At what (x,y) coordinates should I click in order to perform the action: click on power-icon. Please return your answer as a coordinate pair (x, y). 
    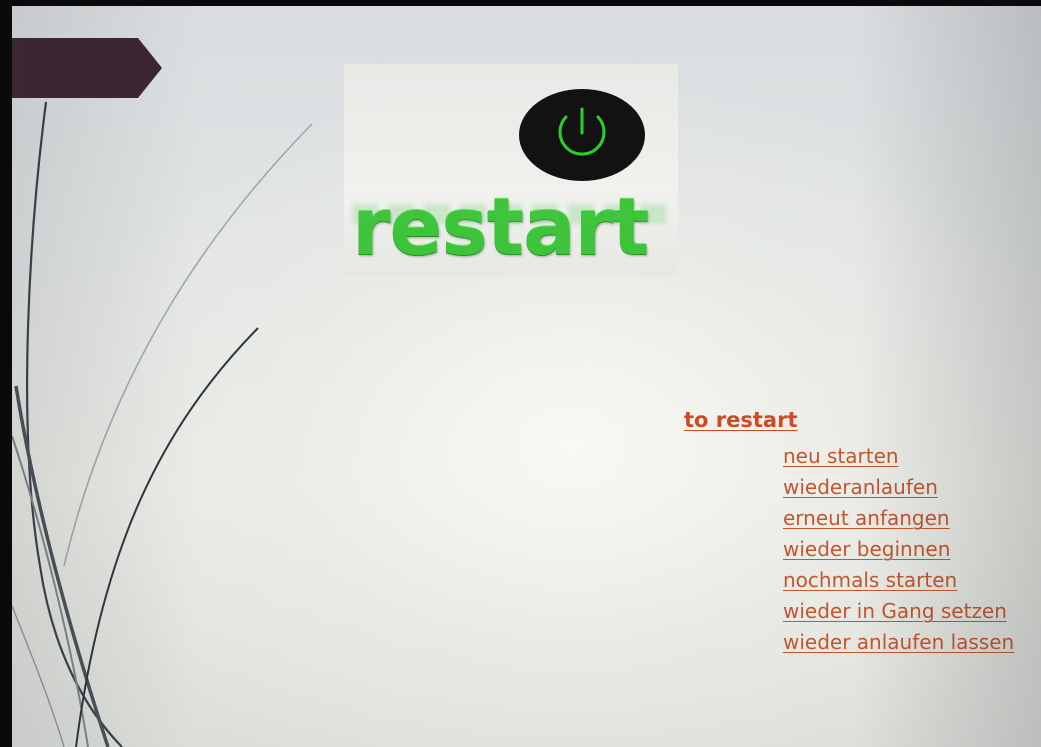
    Looking at the image, I should click on (582, 135).